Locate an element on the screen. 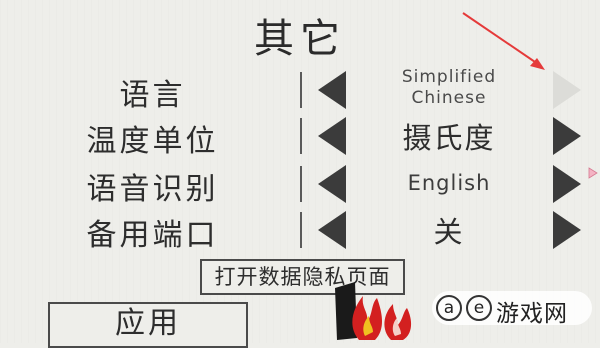 This screenshot has width=600, height=348. setting-value-temperature-unit: 摄氏度 is located at coordinates (449, 138).